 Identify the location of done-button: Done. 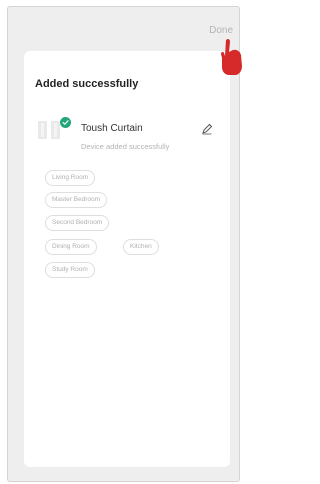
(221, 30).